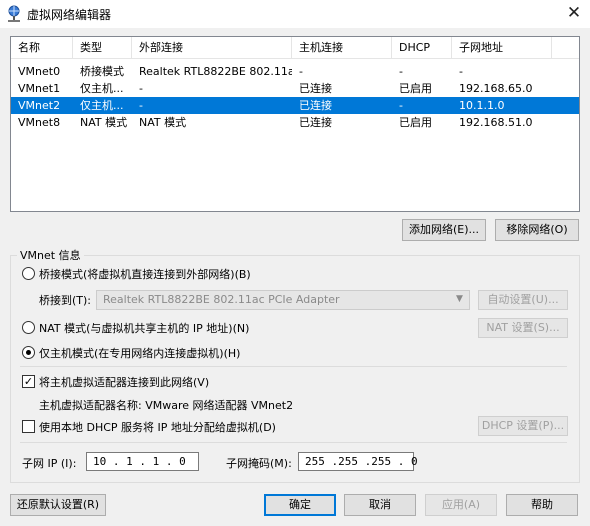 The image size is (590, 526). Describe the element at coordinates (102, 71) in the screenshot. I see `cell-type: 桥接模式` at that location.